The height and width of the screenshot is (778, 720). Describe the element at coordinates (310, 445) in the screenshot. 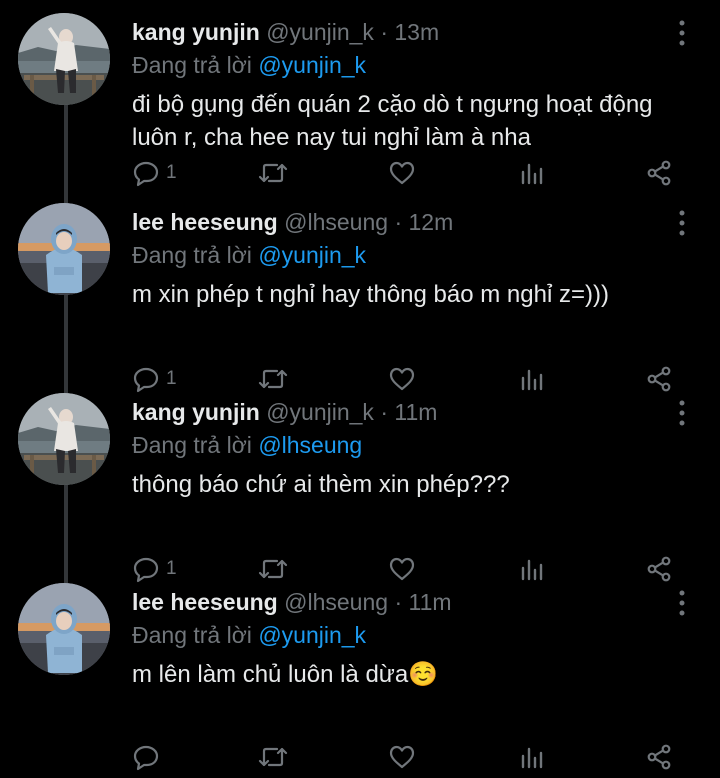

I see `mention-link: @lhseung` at that location.